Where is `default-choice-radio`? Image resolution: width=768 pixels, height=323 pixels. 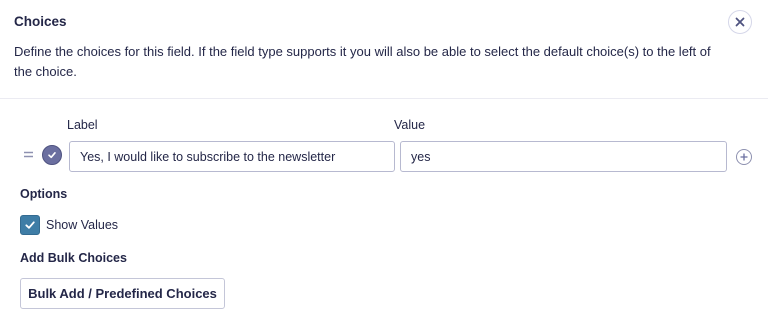 default-choice-radio is located at coordinates (52, 155).